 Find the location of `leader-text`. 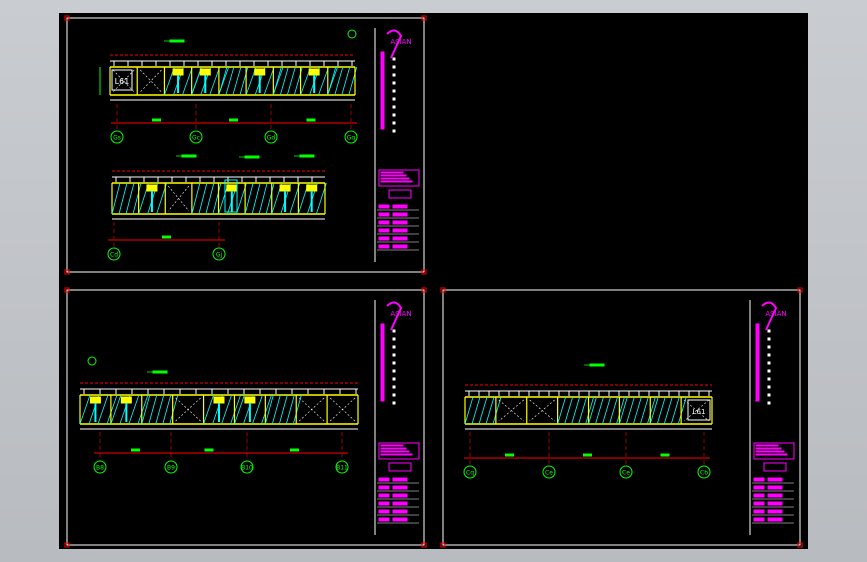

leader-text is located at coordinates (597, 365).